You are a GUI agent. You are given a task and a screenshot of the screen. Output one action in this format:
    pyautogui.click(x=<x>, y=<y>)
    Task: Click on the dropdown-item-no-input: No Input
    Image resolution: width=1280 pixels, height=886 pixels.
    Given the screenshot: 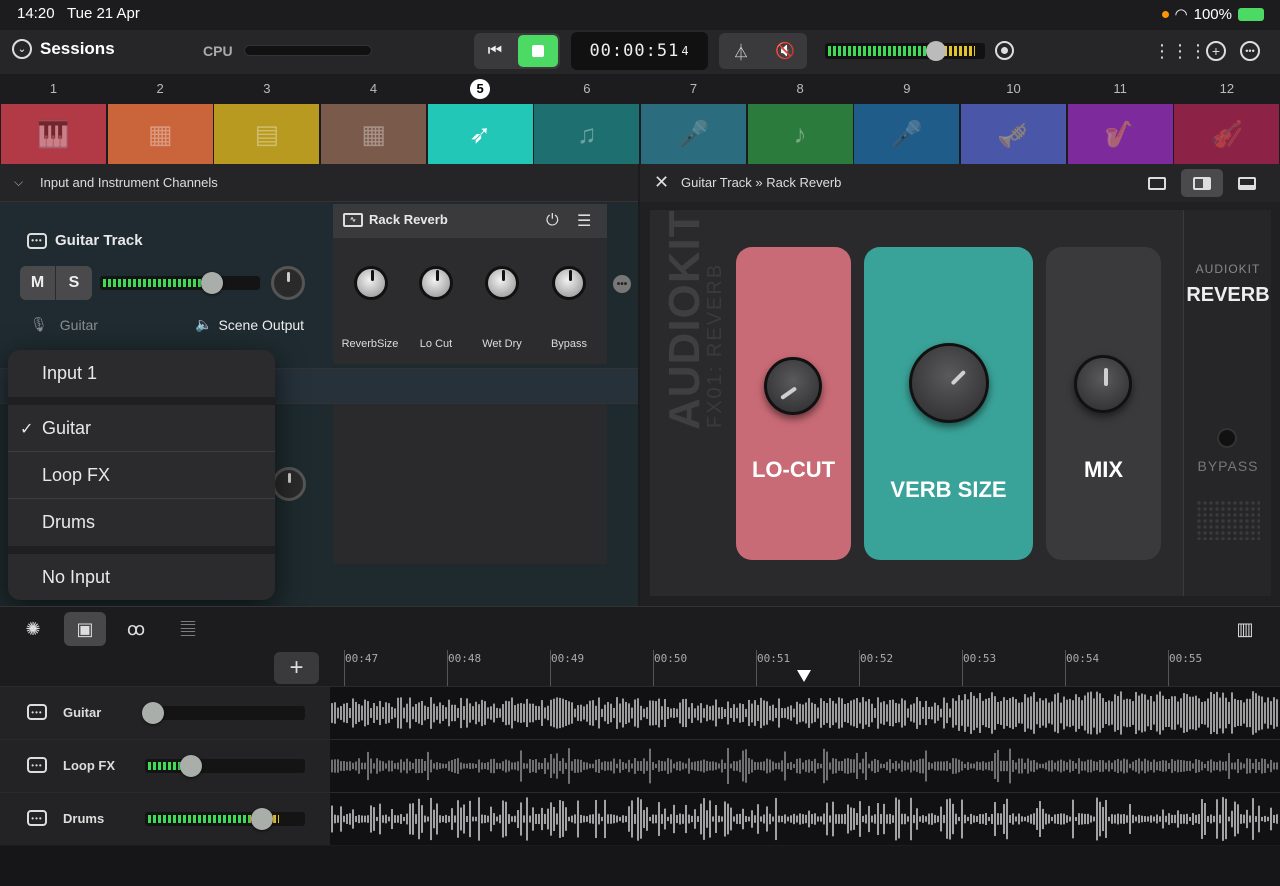 What is the action you would take?
    pyautogui.click(x=141, y=577)
    